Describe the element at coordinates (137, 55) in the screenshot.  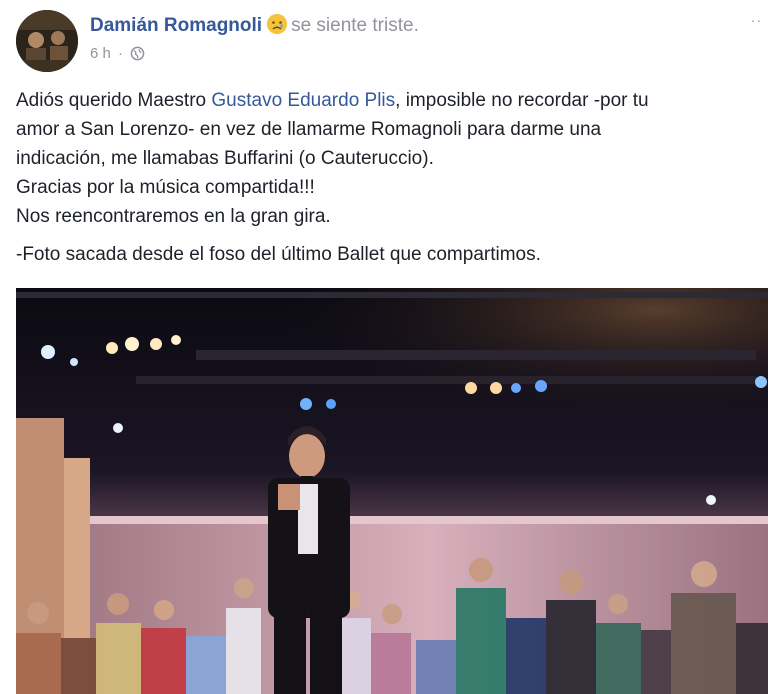
I see `globe-icon` at that location.